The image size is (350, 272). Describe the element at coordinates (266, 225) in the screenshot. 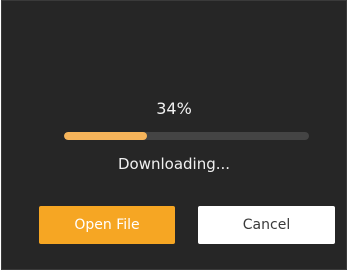

I see `cancel-button: Cancel` at that location.